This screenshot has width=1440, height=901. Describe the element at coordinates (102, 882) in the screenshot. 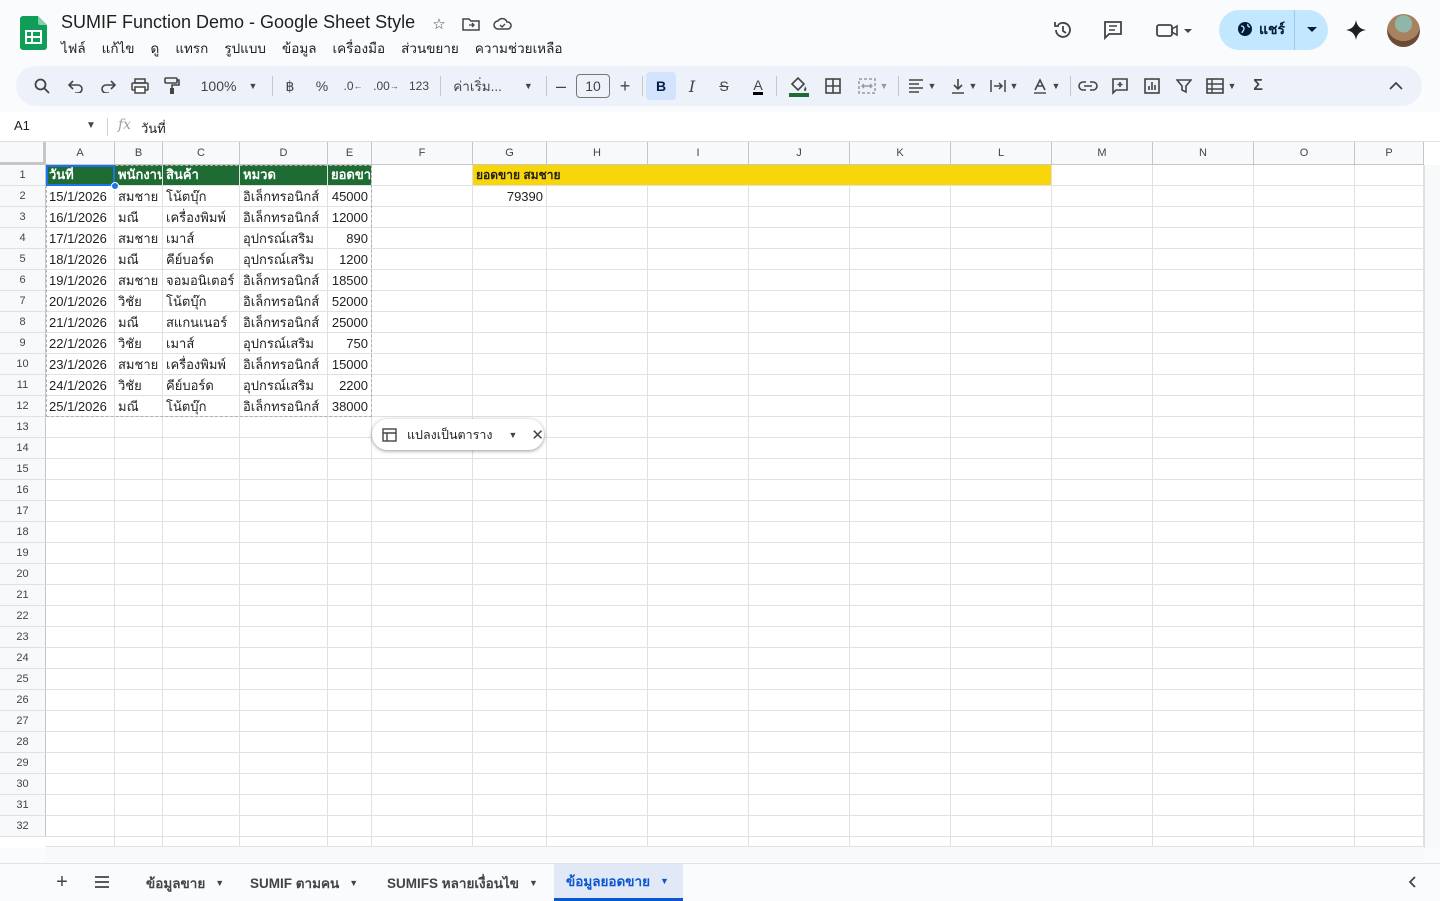

I see `all-sheets-menu-icon` at that location.